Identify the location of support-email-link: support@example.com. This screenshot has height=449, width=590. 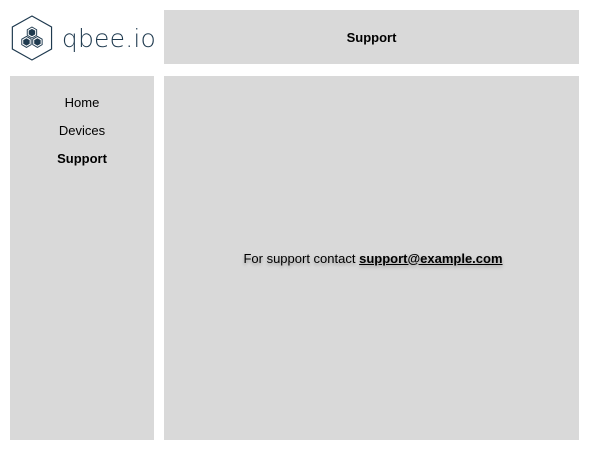
(430, 258).